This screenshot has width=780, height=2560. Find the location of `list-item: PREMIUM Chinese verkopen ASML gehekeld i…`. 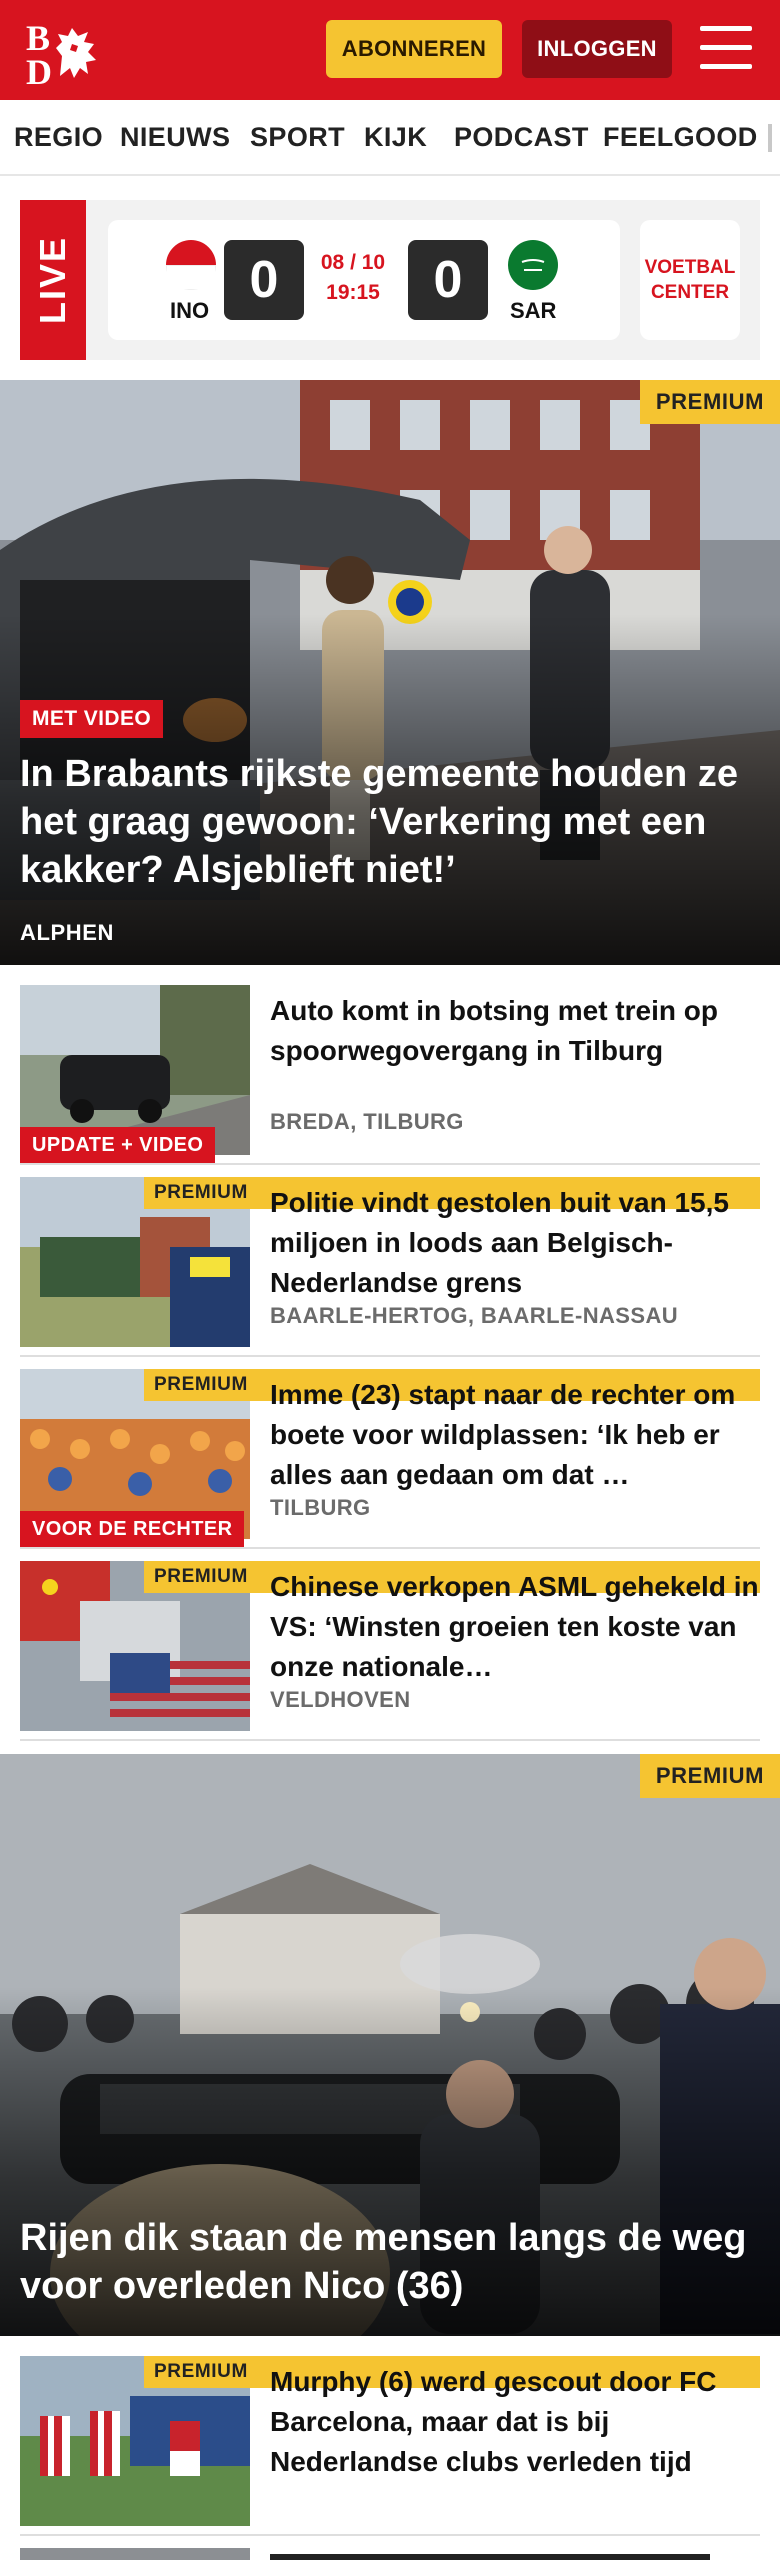

list-item: PREMIUM Chinese verkopen ASML gehekeld i… is located at coordinates (390, 1651).